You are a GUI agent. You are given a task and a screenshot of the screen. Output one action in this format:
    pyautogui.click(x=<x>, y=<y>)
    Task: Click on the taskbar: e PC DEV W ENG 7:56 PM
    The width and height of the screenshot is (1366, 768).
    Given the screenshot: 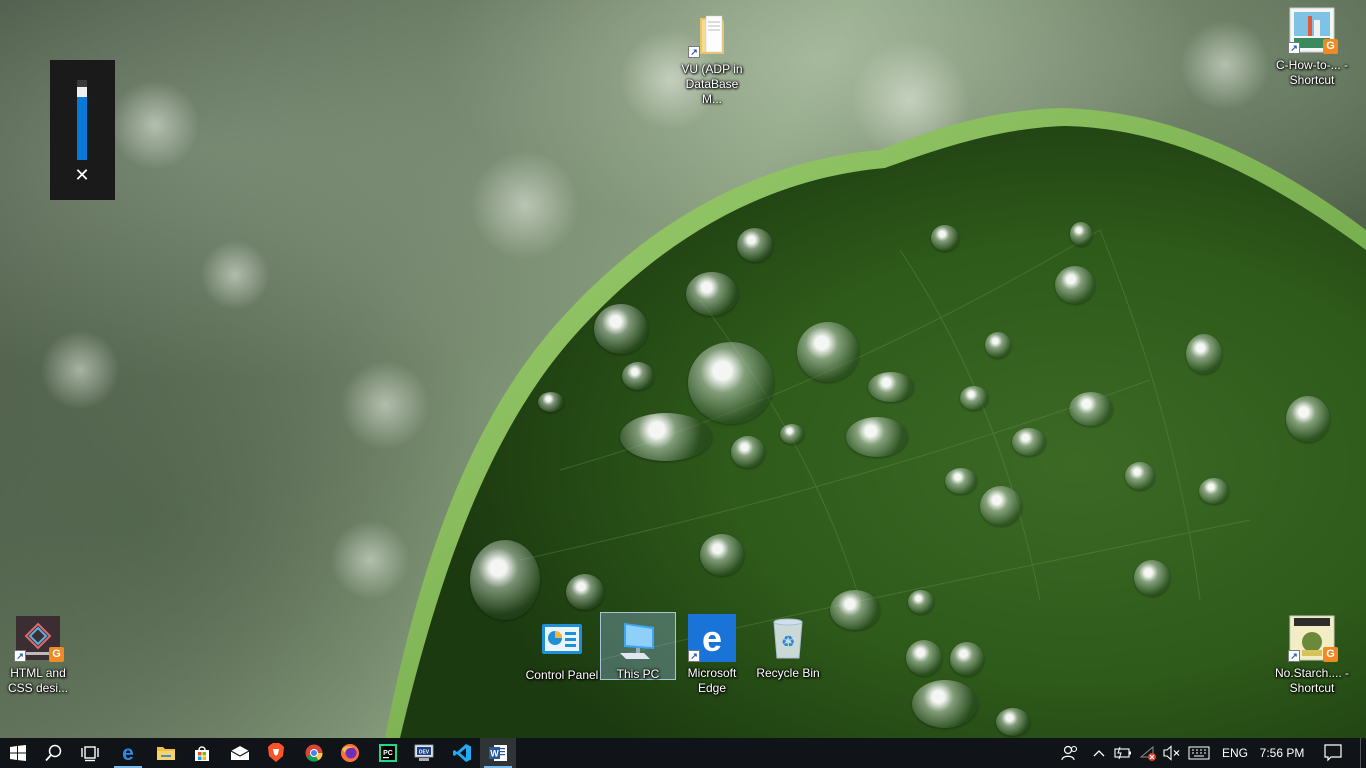 What is the action you would take?
    pyautogui.click(x=683, y=753)
    